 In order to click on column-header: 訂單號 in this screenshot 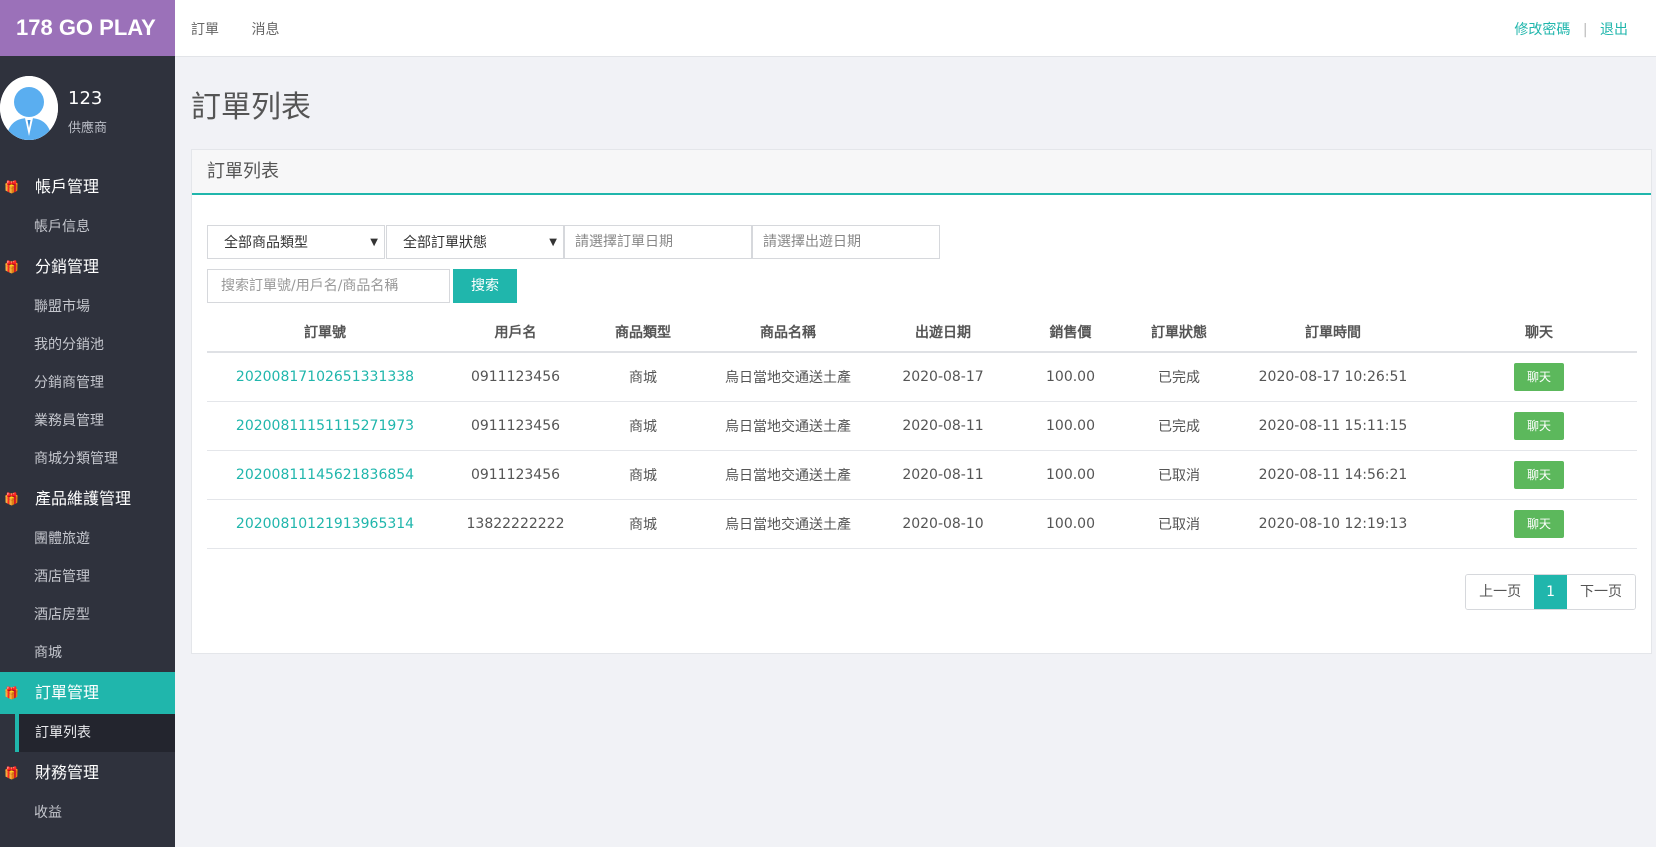, I will do `click(325, 332)`.